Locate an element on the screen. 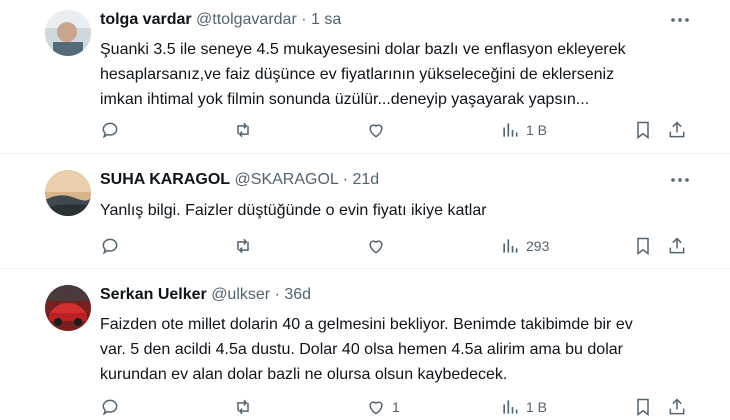  views-count: 293 is located at coordinates (538, 246).